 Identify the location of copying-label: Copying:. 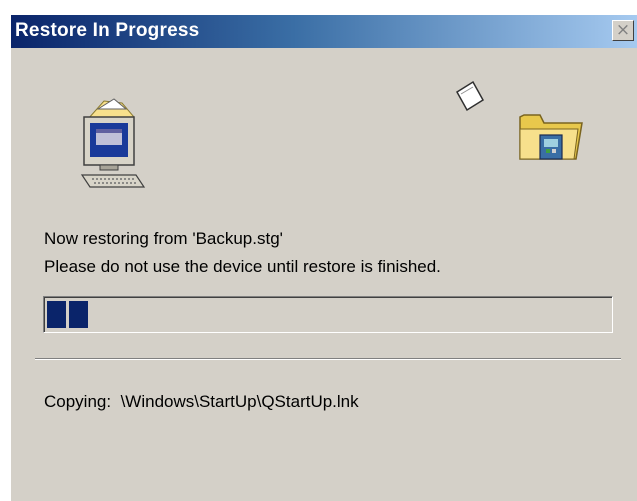
(78, 401).